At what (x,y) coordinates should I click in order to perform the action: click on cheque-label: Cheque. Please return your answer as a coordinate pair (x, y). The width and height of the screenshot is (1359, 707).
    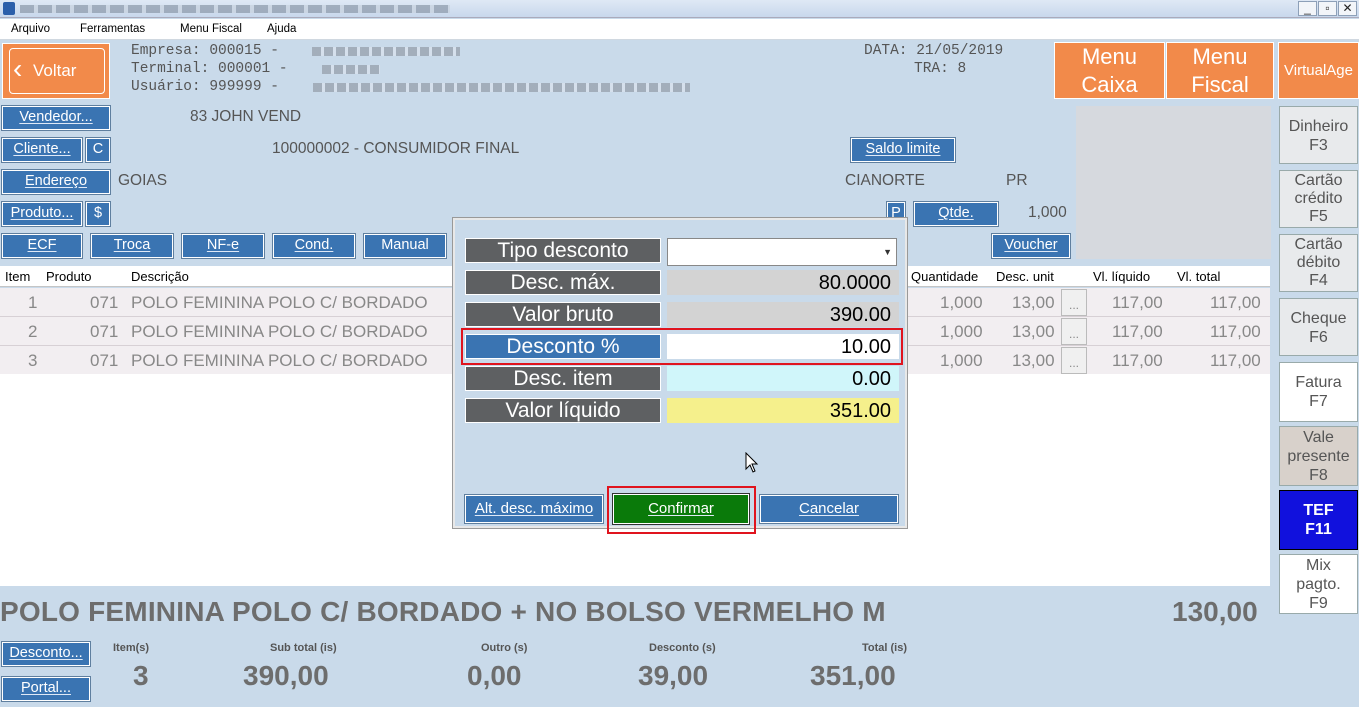
    Looking at the image, I should click on (1318, 318).